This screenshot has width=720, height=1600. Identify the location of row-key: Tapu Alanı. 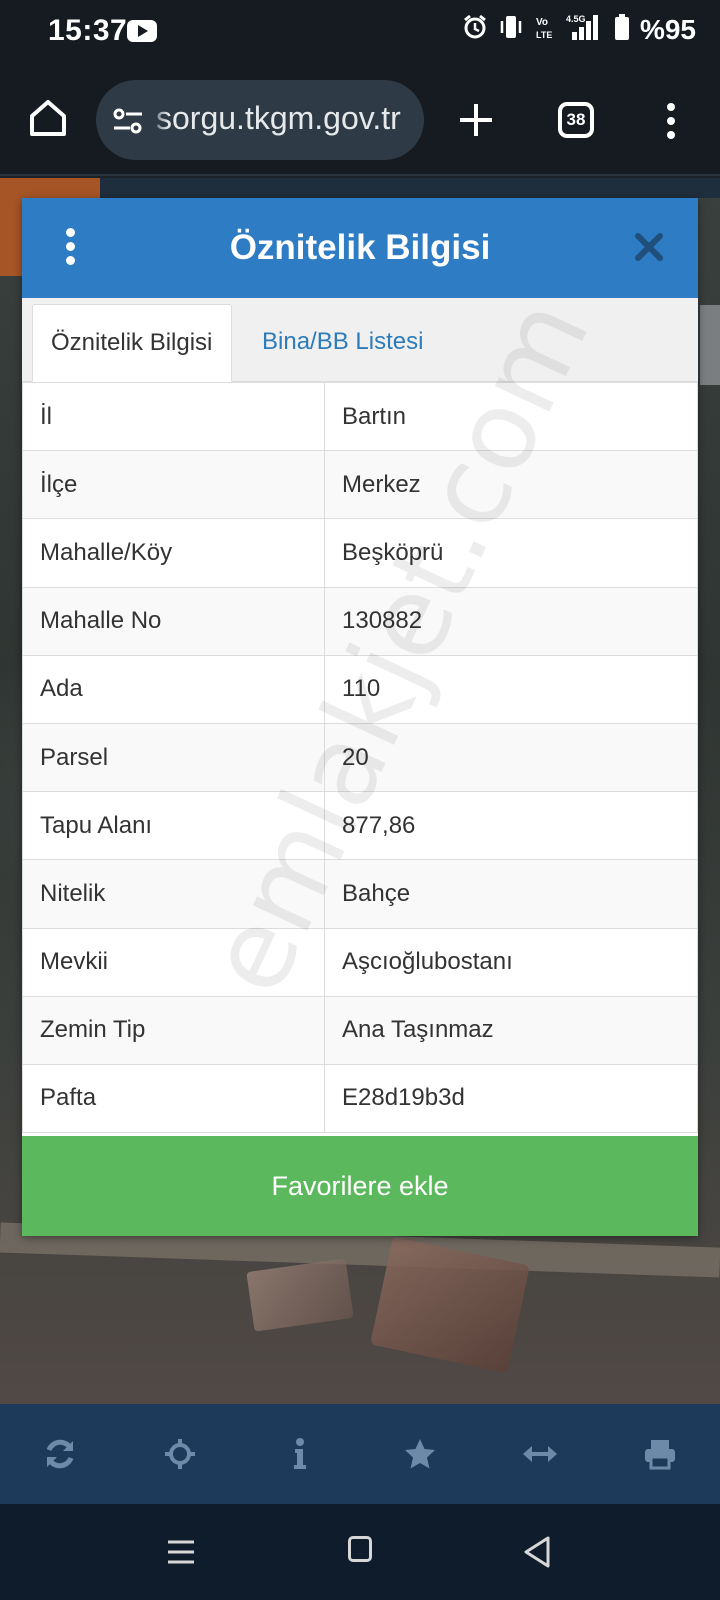
(173, 826).